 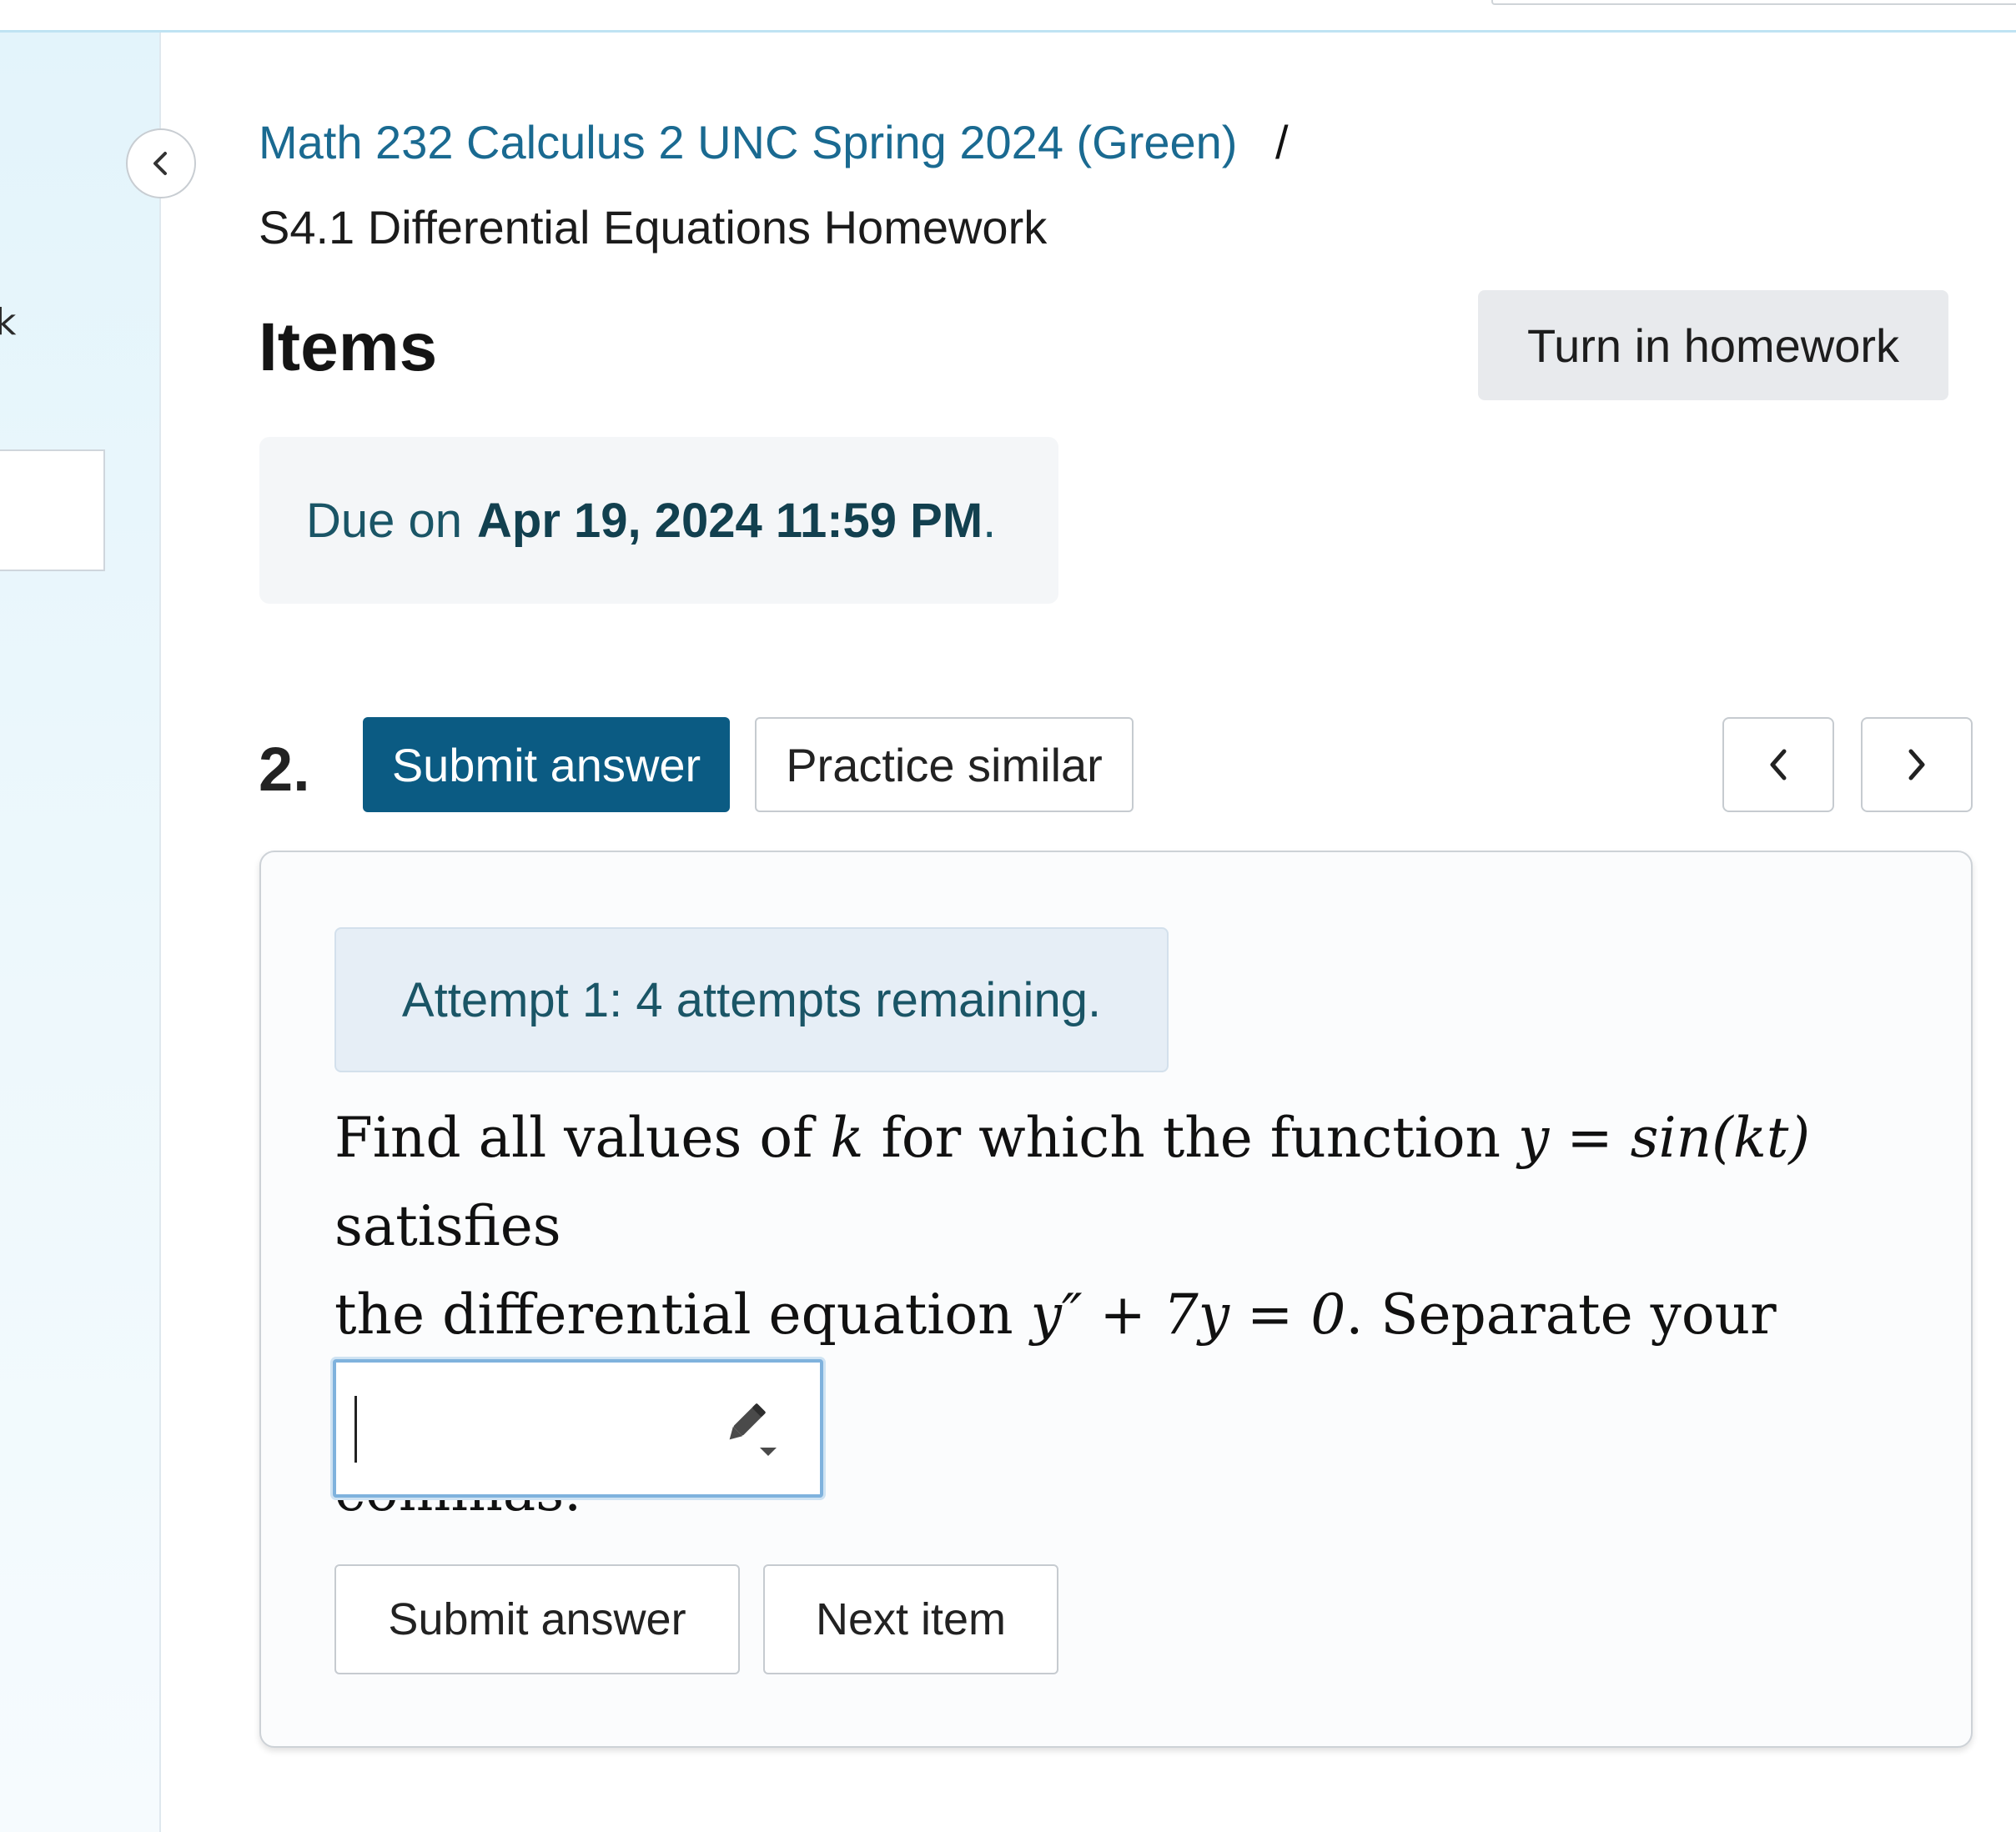 I want to click on prompt-text: Find all values of, so click(x=582, y=1138).